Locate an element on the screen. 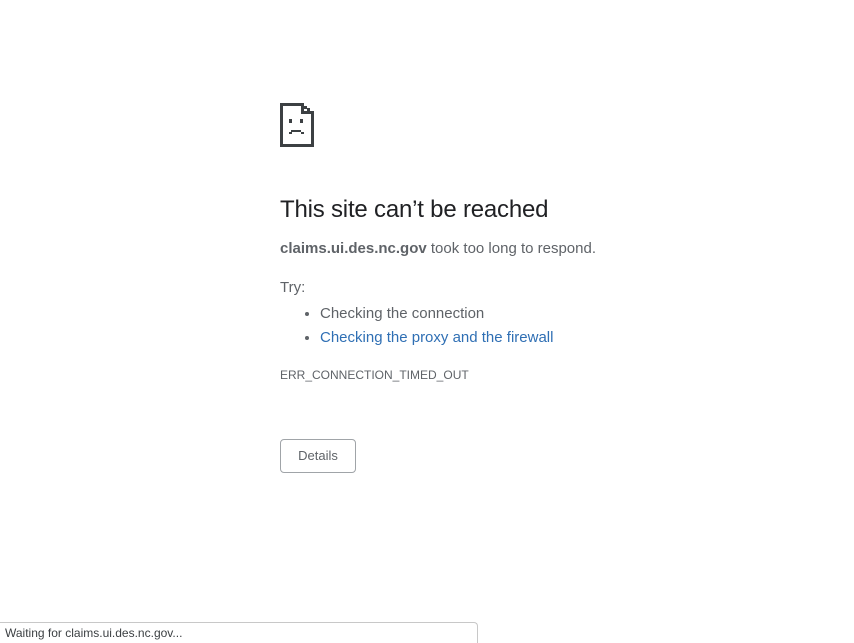 The height and width of the screenshot is (643, 854). sad-page-icon is located at coordinates (297, 125).